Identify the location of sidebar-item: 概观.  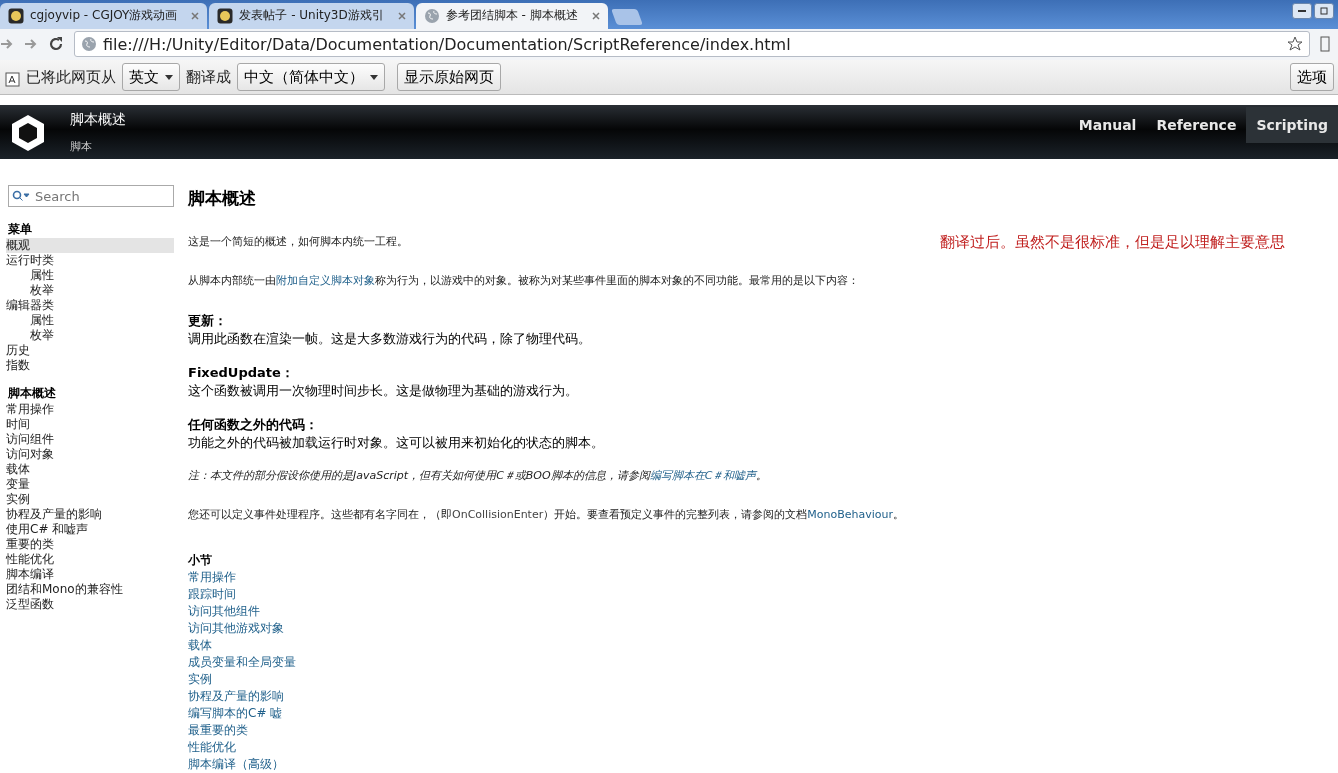
(90, 245).